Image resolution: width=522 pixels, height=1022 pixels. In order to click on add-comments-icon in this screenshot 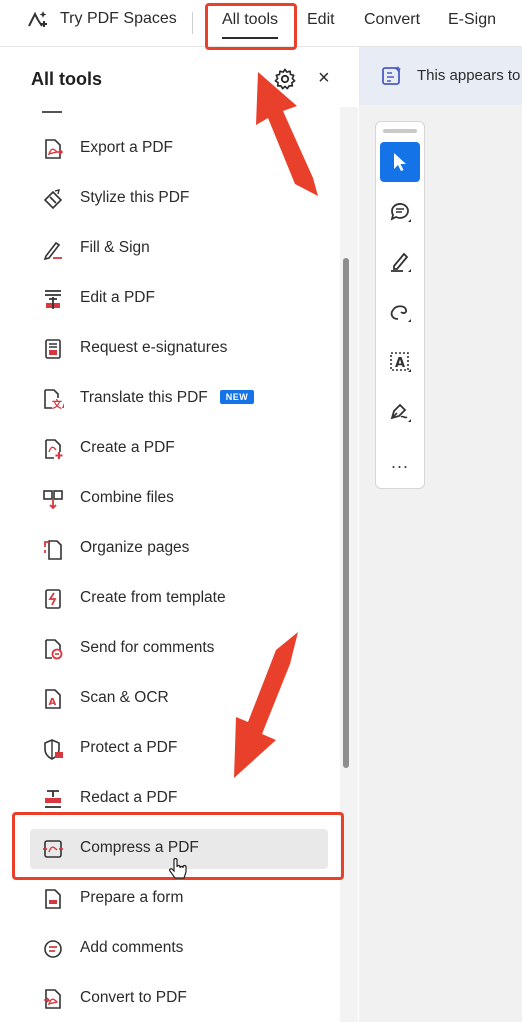, I will do `click(53, 949)`.